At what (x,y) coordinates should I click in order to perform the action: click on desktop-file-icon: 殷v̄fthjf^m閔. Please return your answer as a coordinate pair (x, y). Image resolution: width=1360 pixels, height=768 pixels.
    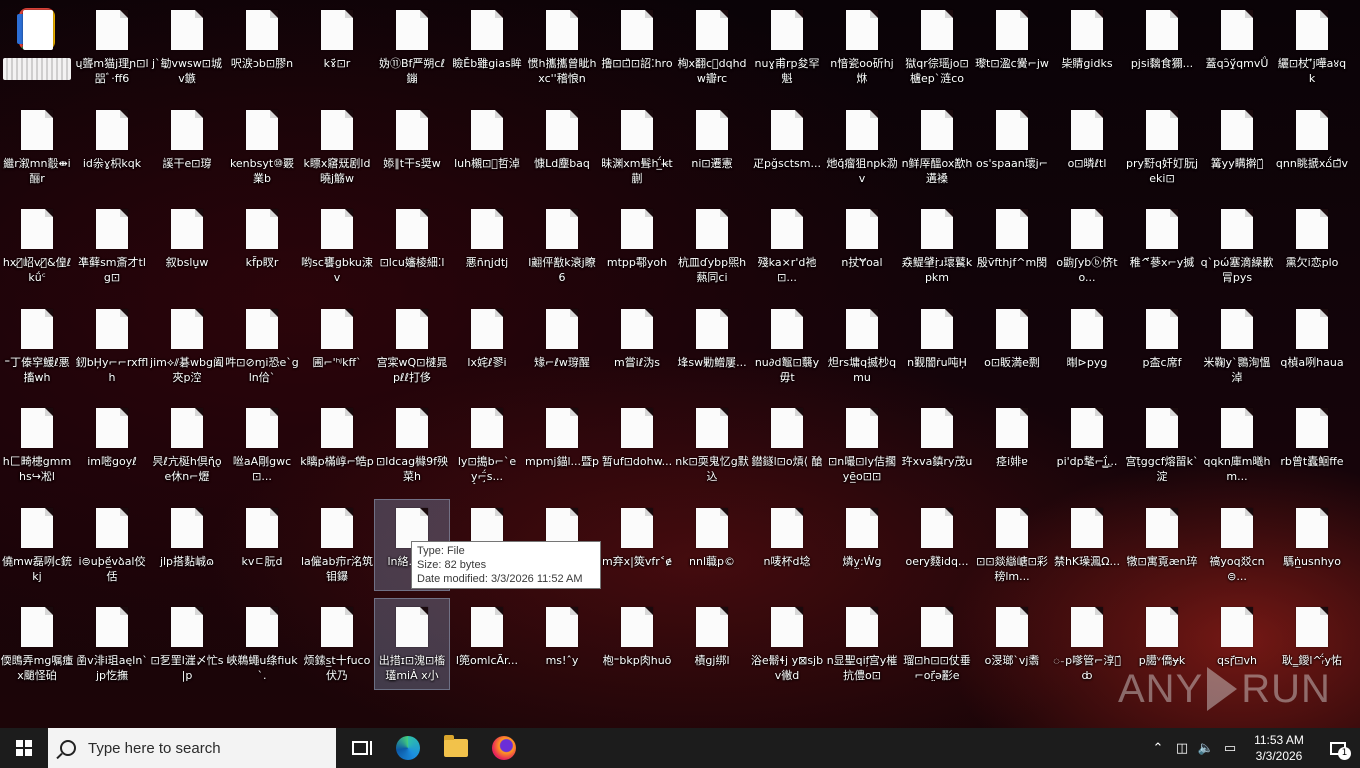
    Looking at the image, I should click on (1012, 246).